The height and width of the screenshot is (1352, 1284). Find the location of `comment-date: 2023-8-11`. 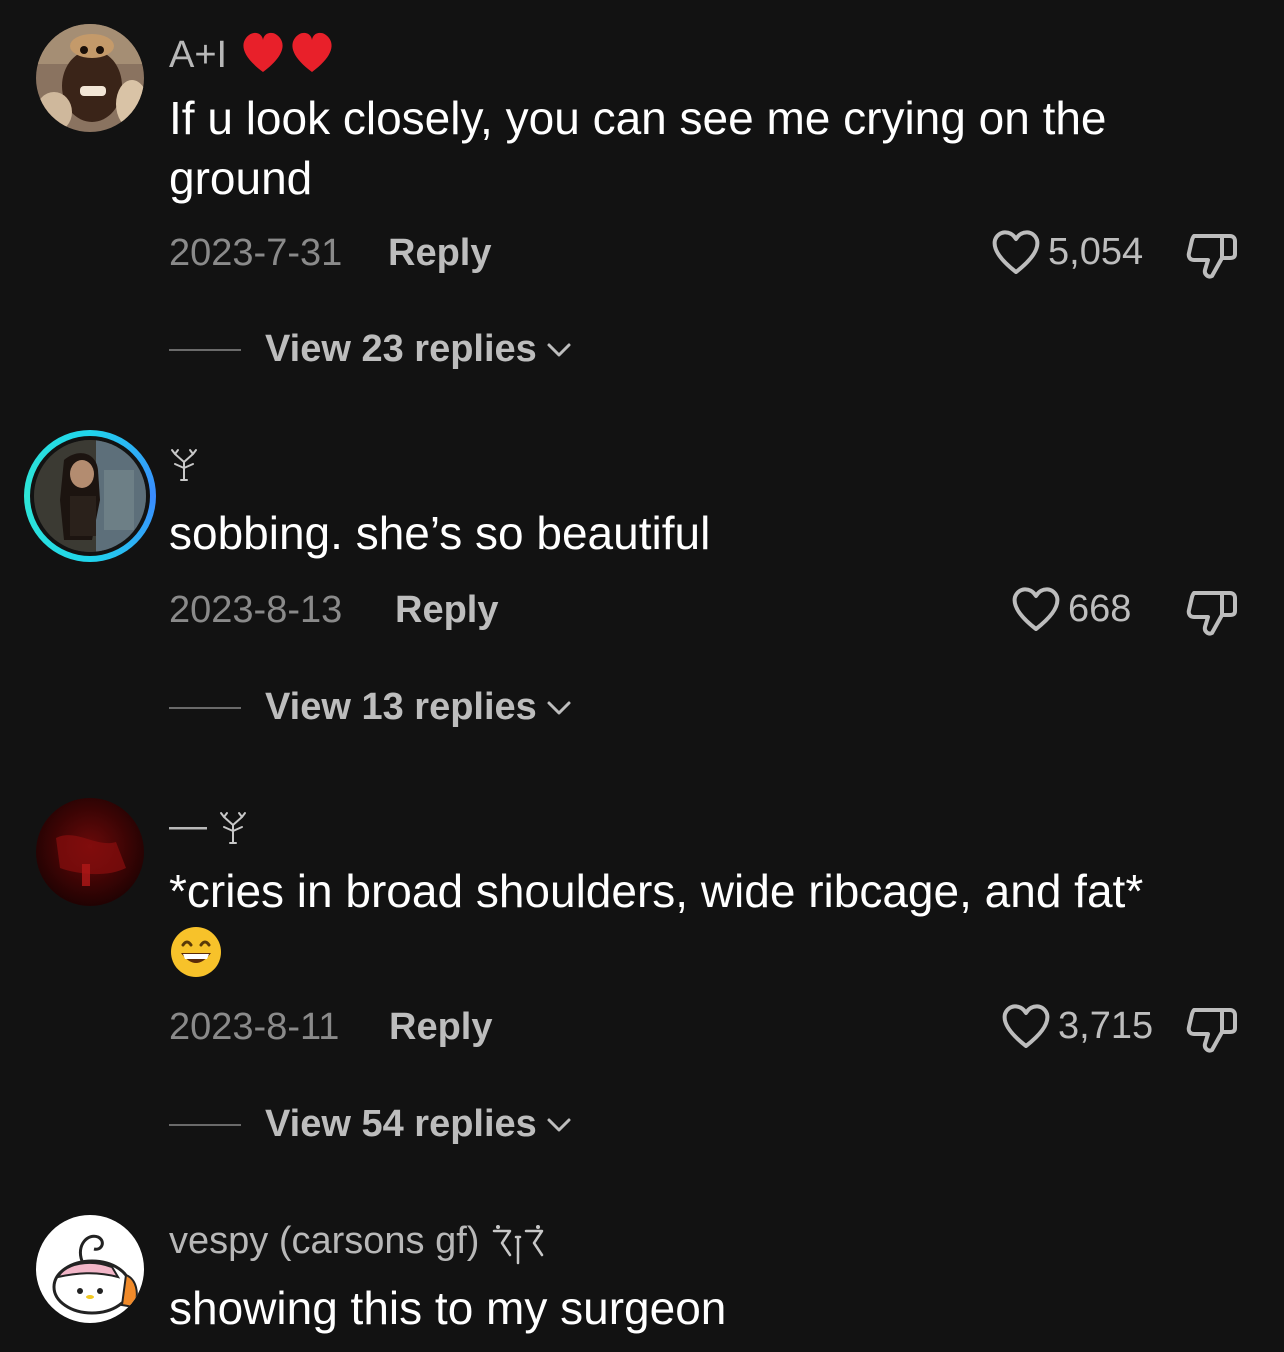

comment-date: 2023-8-11 is located at coordinates (254, 1027).